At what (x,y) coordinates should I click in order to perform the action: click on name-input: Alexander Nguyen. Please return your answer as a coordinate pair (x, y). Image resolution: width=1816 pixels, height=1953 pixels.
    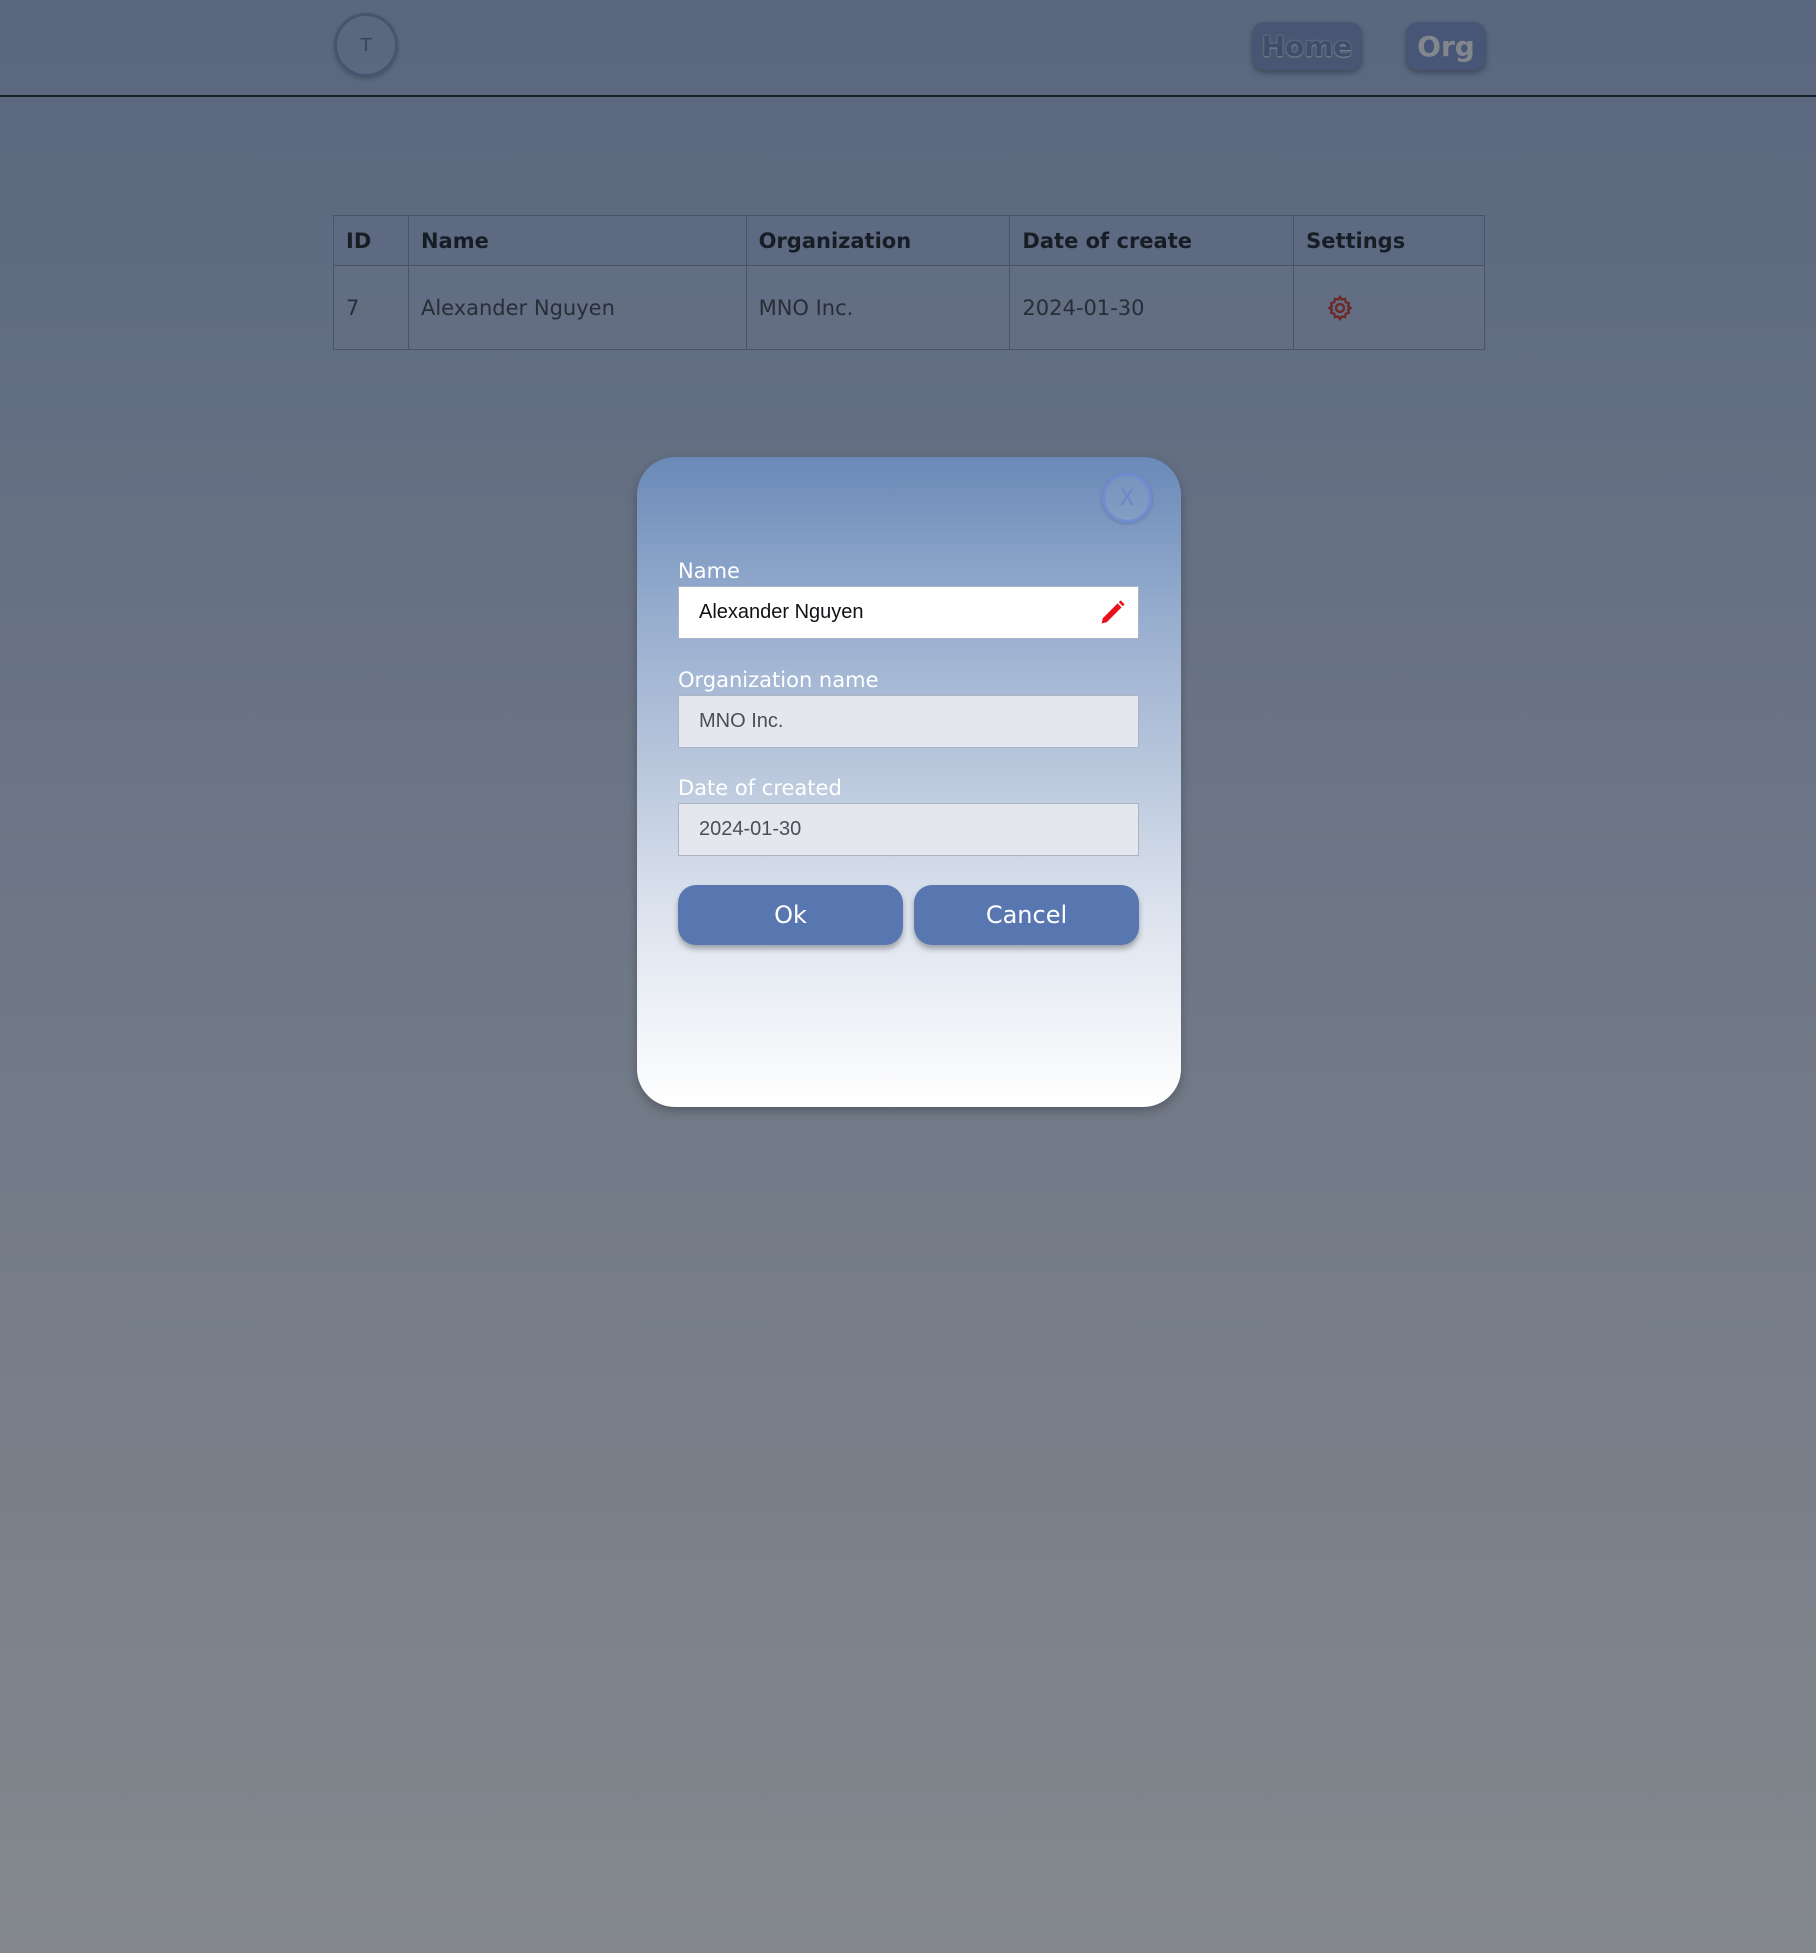
    Looking at the image, I should click on (908, 612).